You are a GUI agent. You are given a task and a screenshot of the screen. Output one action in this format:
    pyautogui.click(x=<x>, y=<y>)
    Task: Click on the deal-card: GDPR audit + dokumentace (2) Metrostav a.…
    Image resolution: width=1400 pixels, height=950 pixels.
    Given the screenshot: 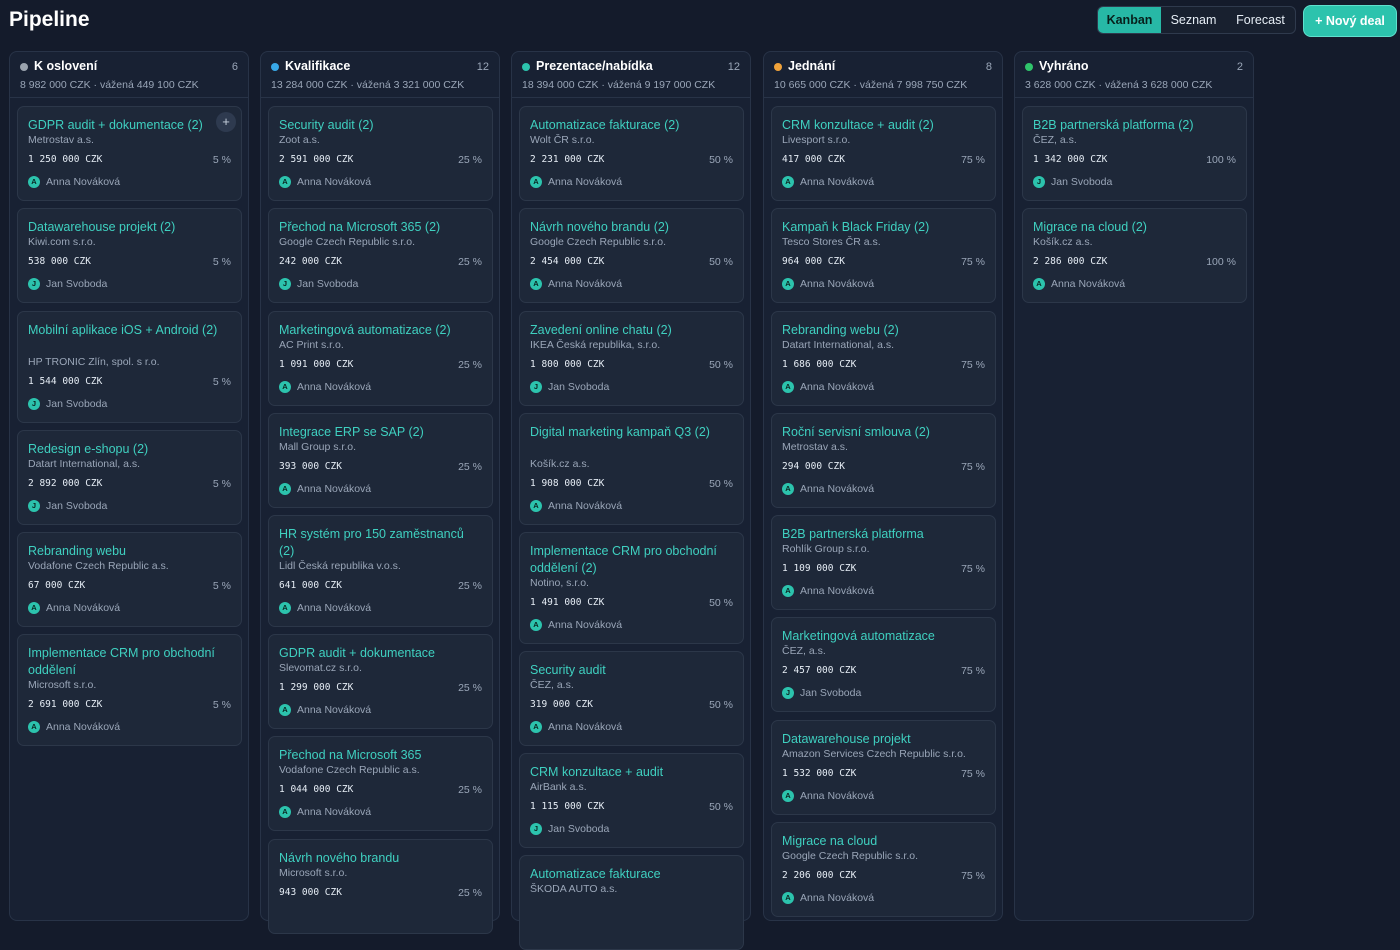 What is the action you would take?
    pyautogui.click(x=129, y=153)
    